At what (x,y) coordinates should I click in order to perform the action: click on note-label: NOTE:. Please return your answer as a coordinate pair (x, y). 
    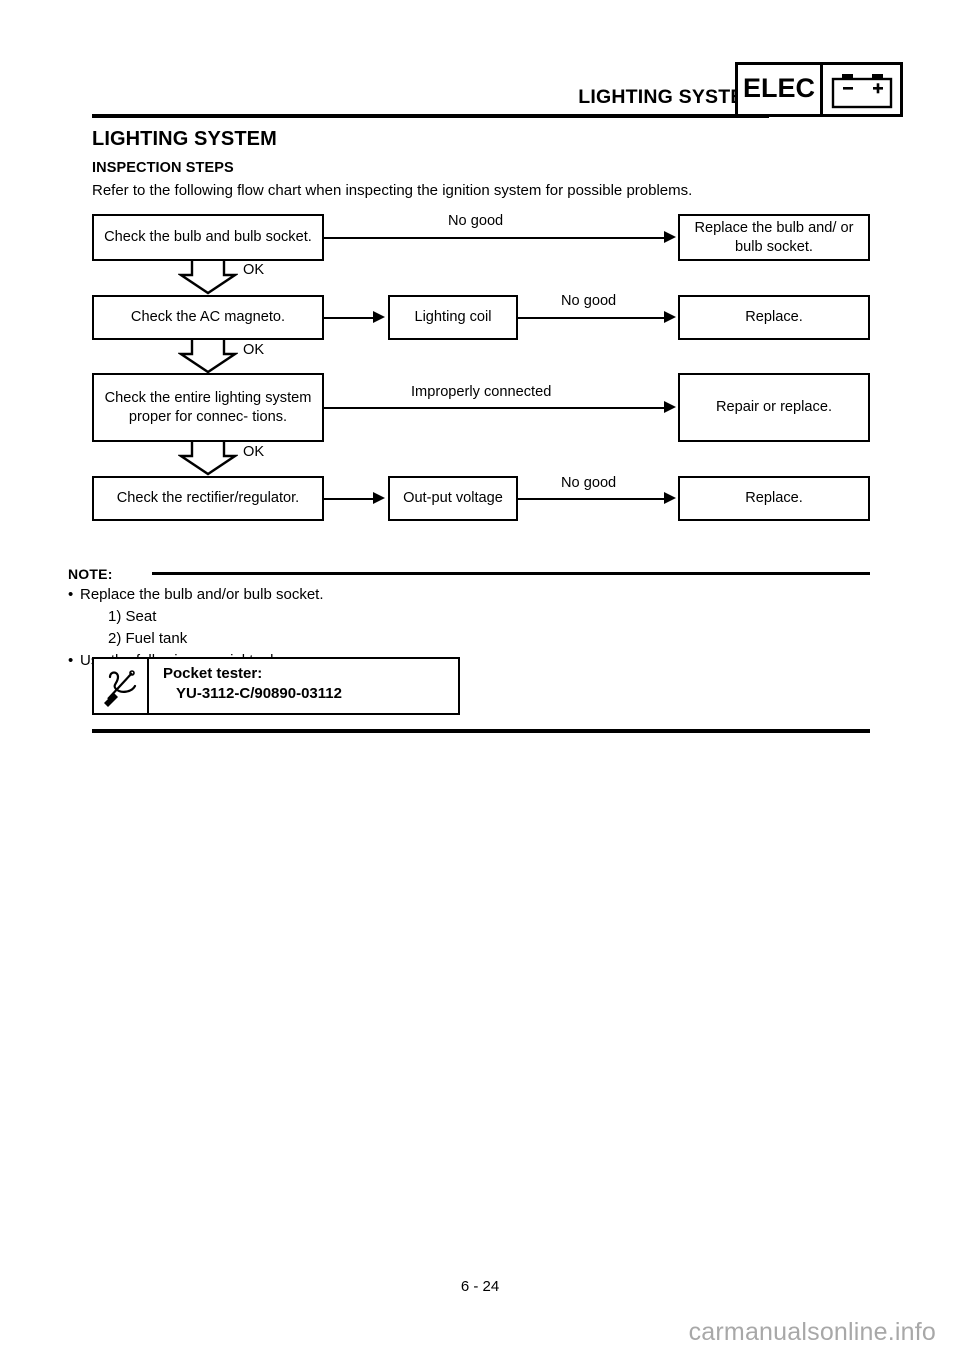
    Looking at the image, I should click on (90, 574).